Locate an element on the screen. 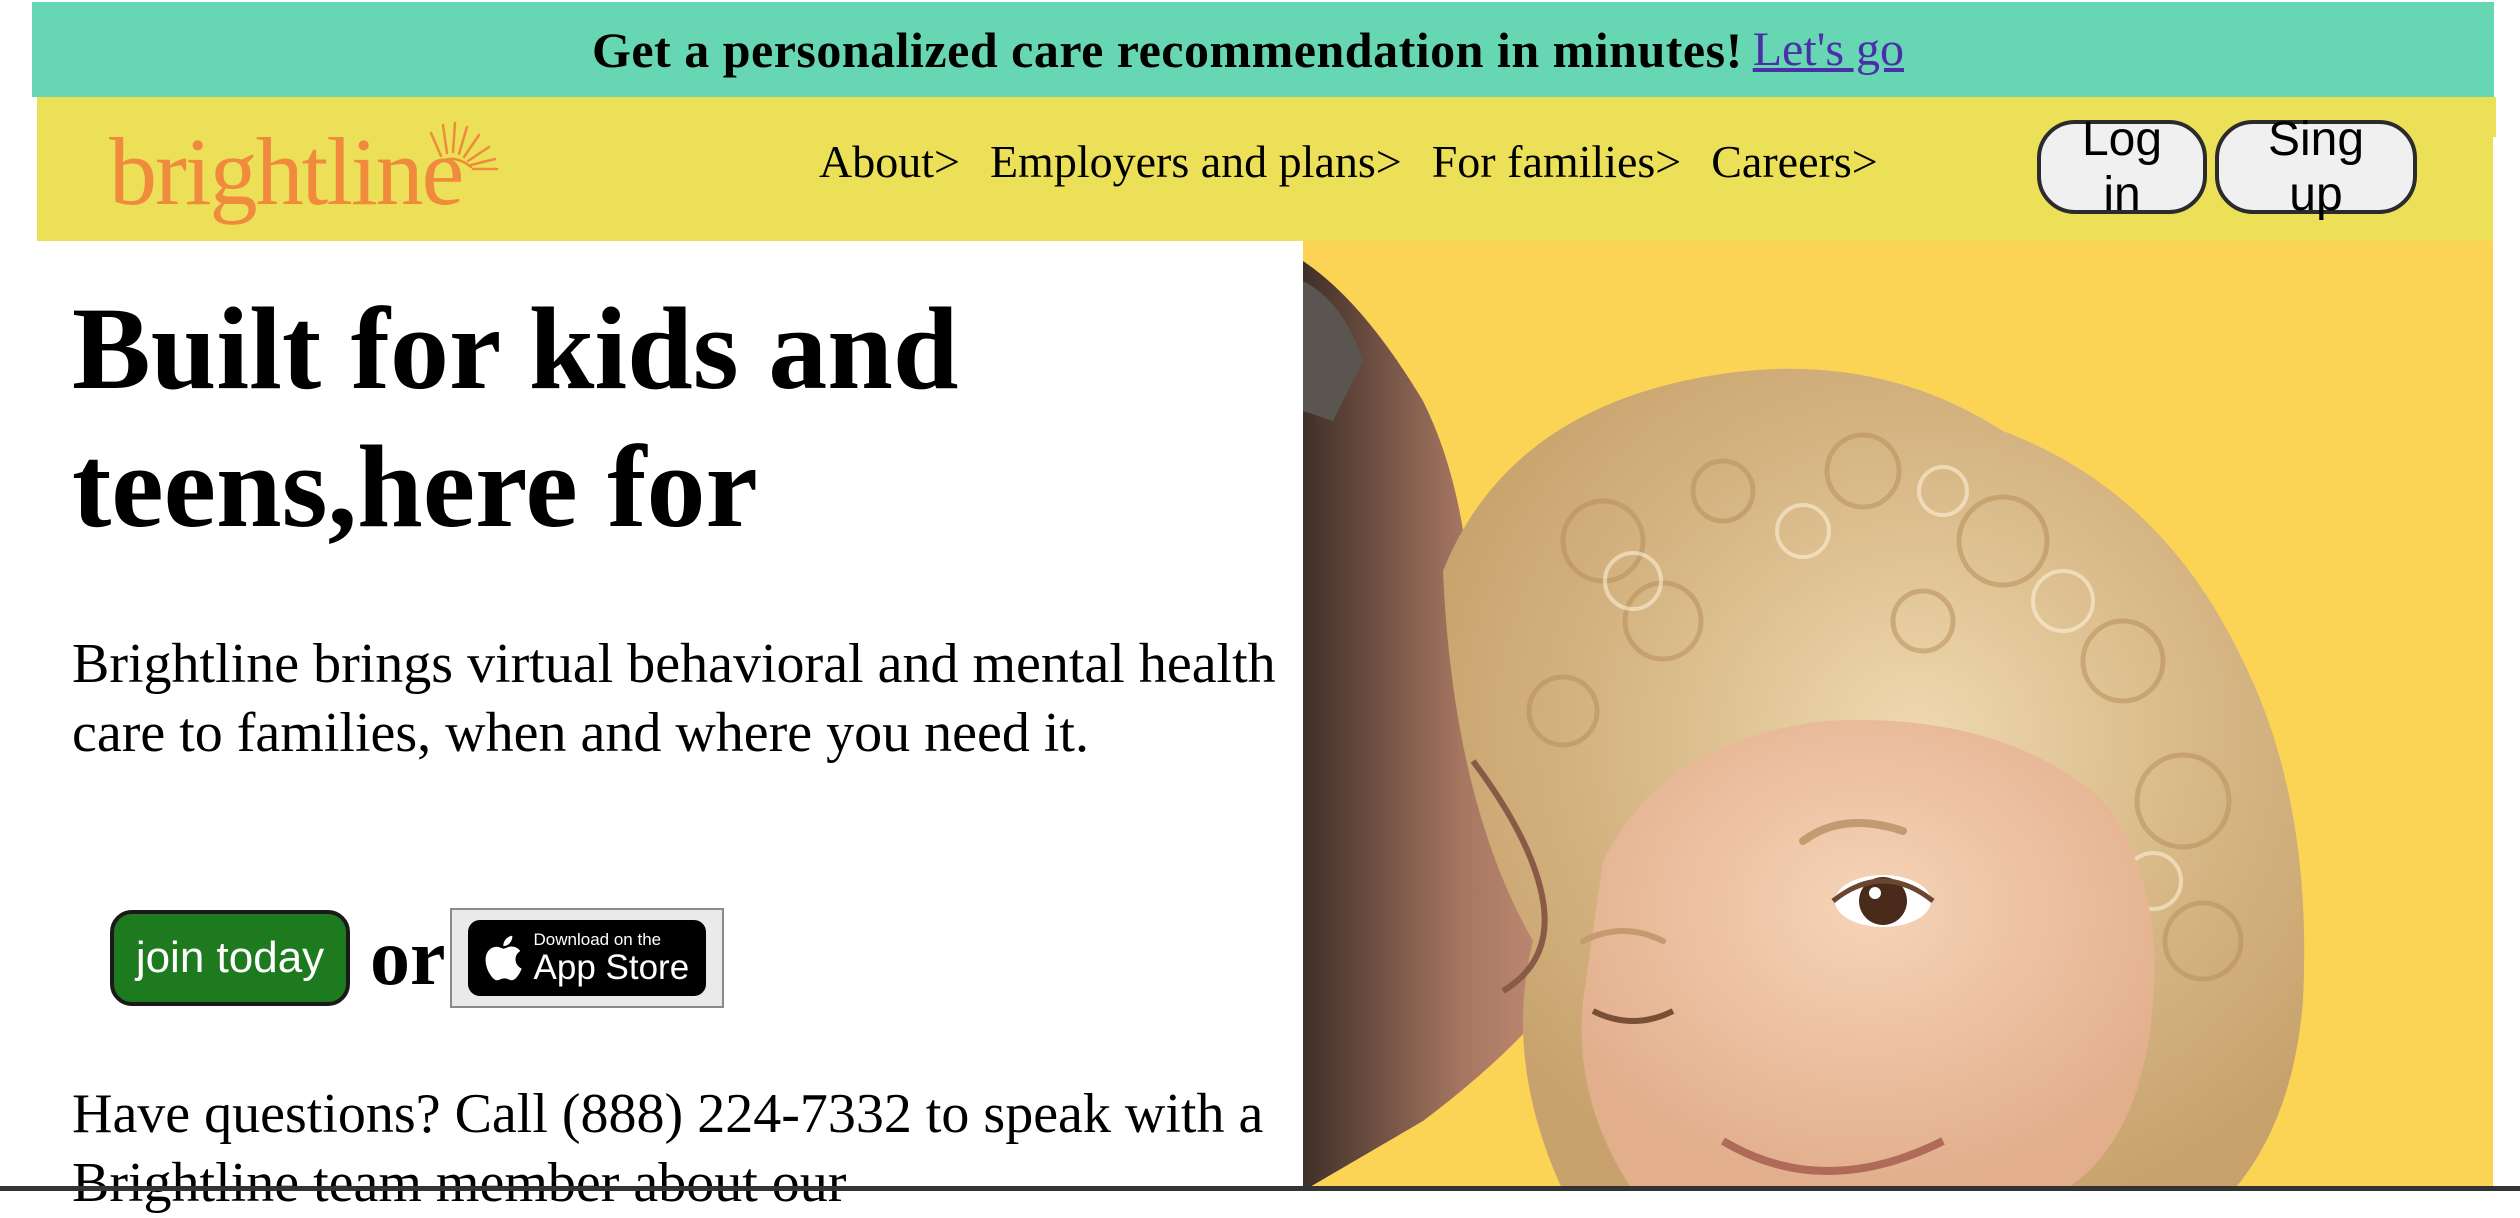  app-store-small-text: Download on the is located at coordinates (597, 939).